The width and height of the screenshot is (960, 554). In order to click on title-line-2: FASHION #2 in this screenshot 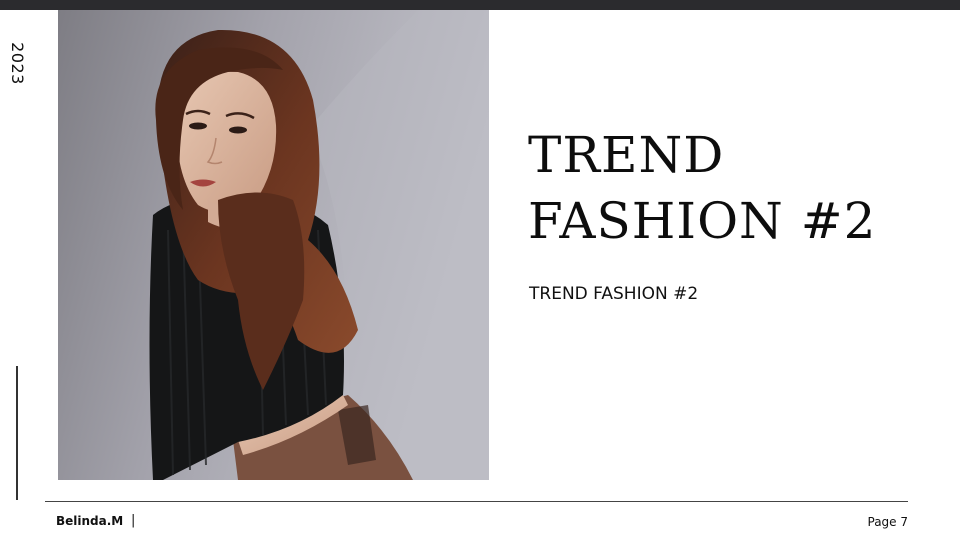, I will do `click(702, 221)`.